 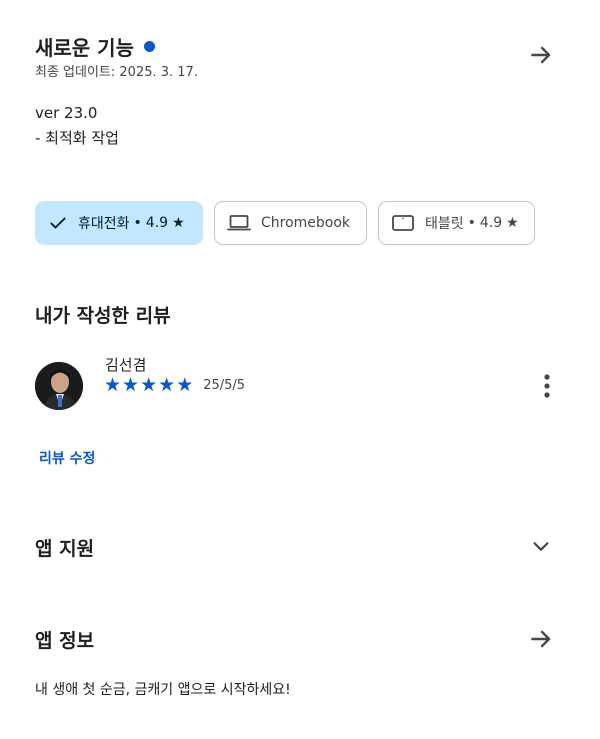 I want to click on app-support-row: 앱 지원, so click(x=300, y=546).